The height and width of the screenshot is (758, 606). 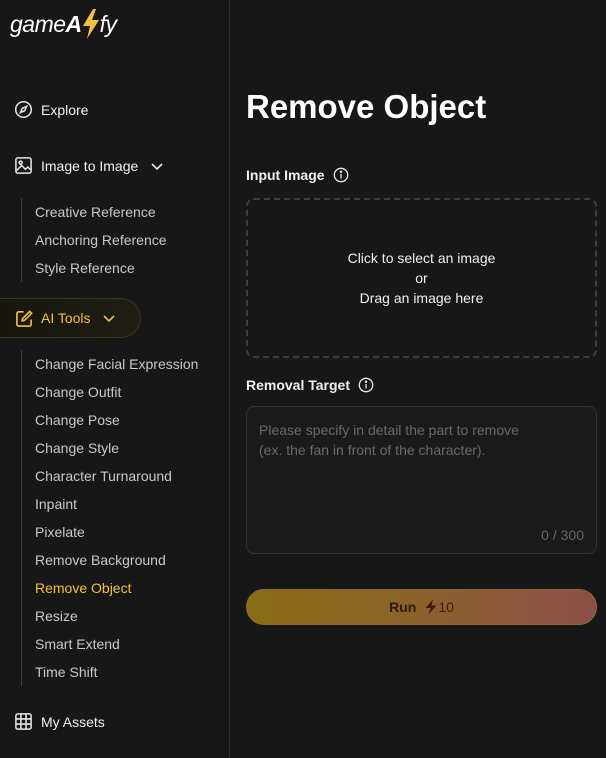 What do you see at coordinates (110, 672) in the screenshot?
I see `sidebar-item-time-shift: Time Shift` at bounding box center [110, 672].